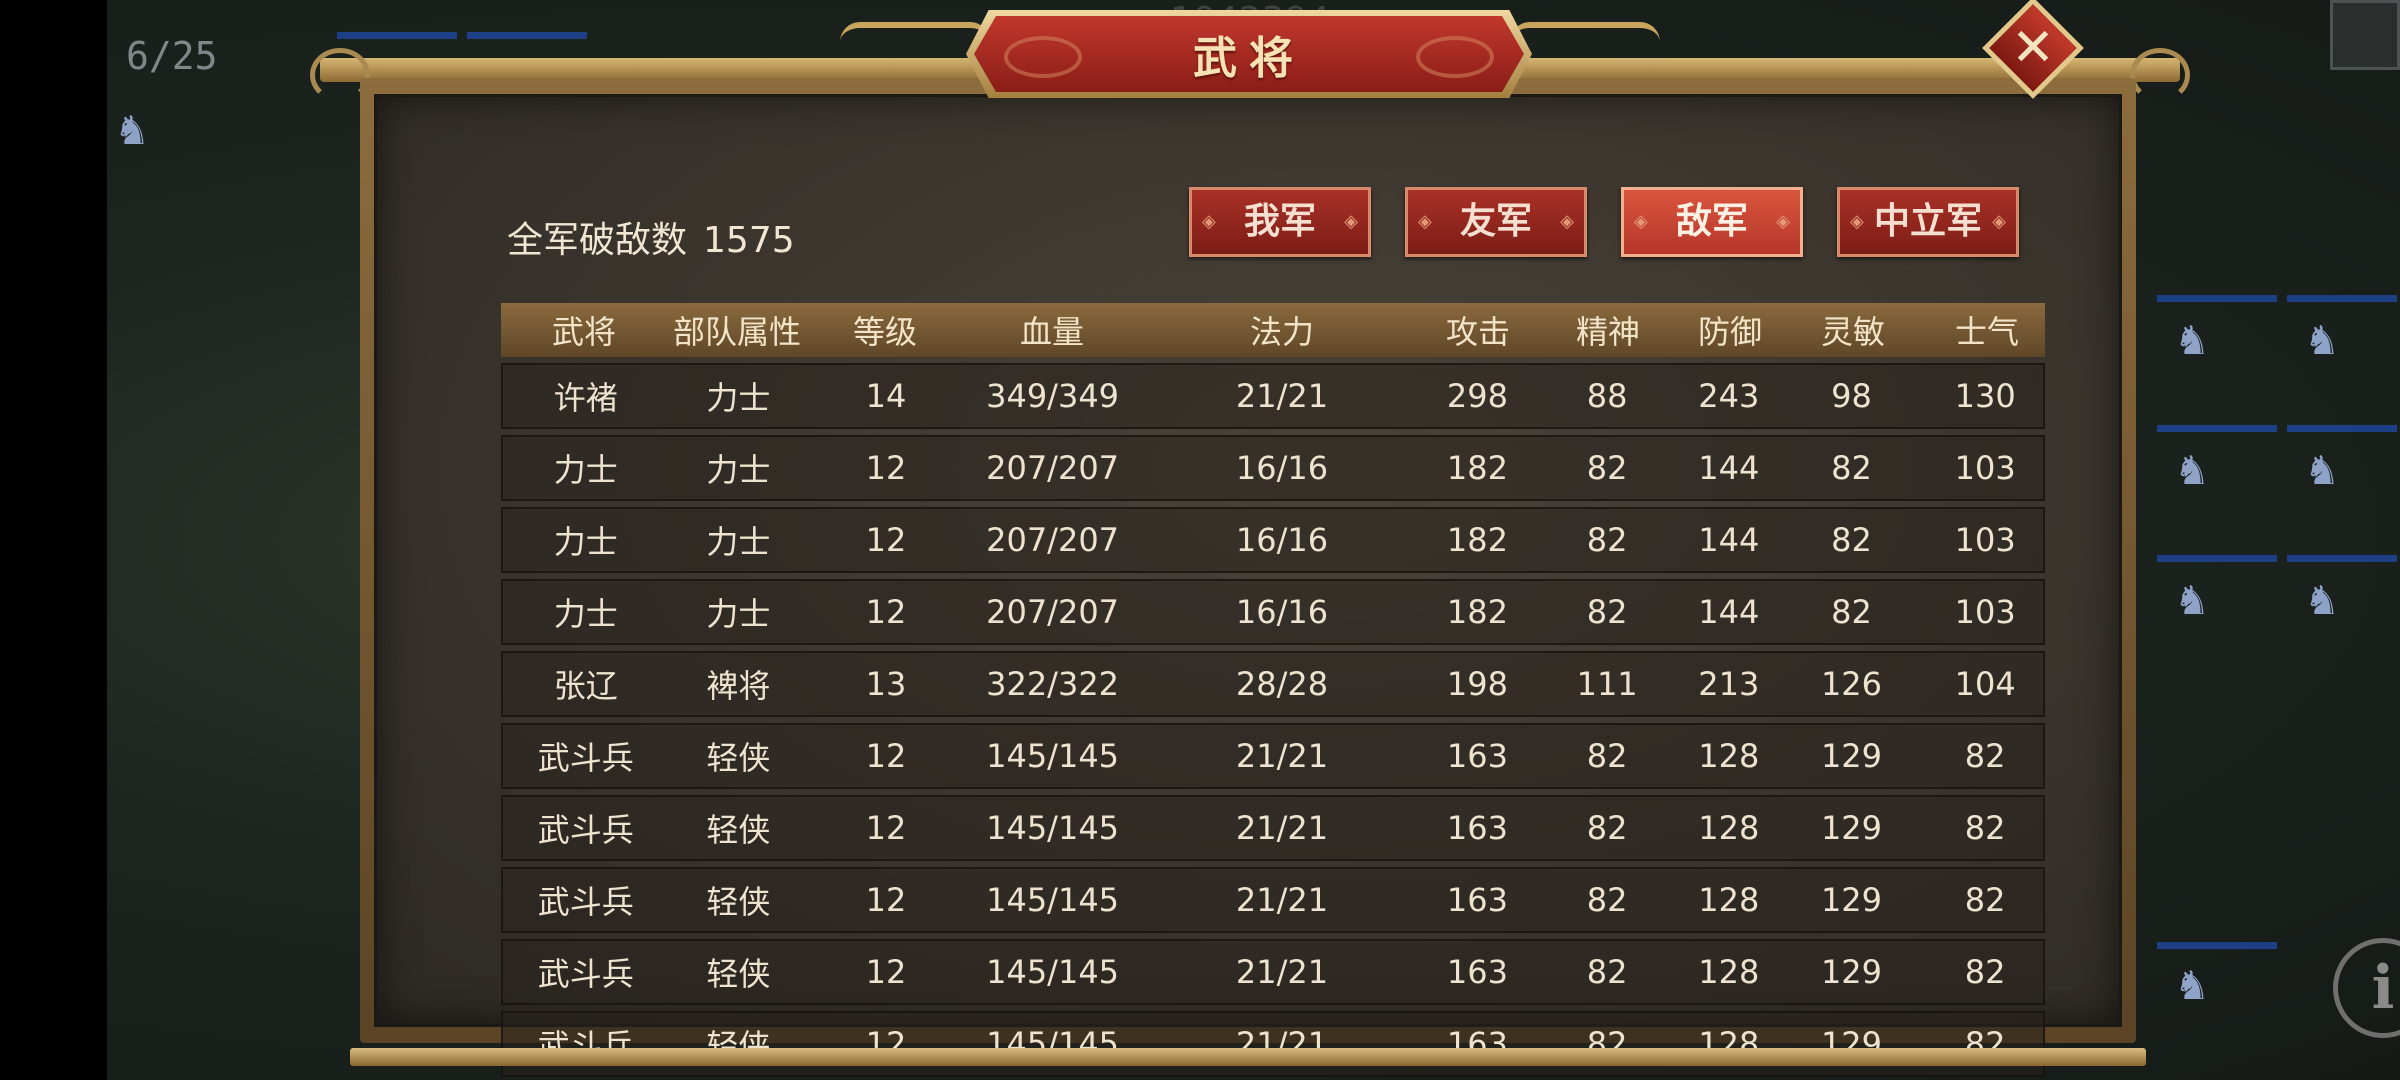 This screenshot has height=1080, width=2400. Describe the element at coordinates (1281, 332) in the screenshot. I see `column-header: 法力` at that location.